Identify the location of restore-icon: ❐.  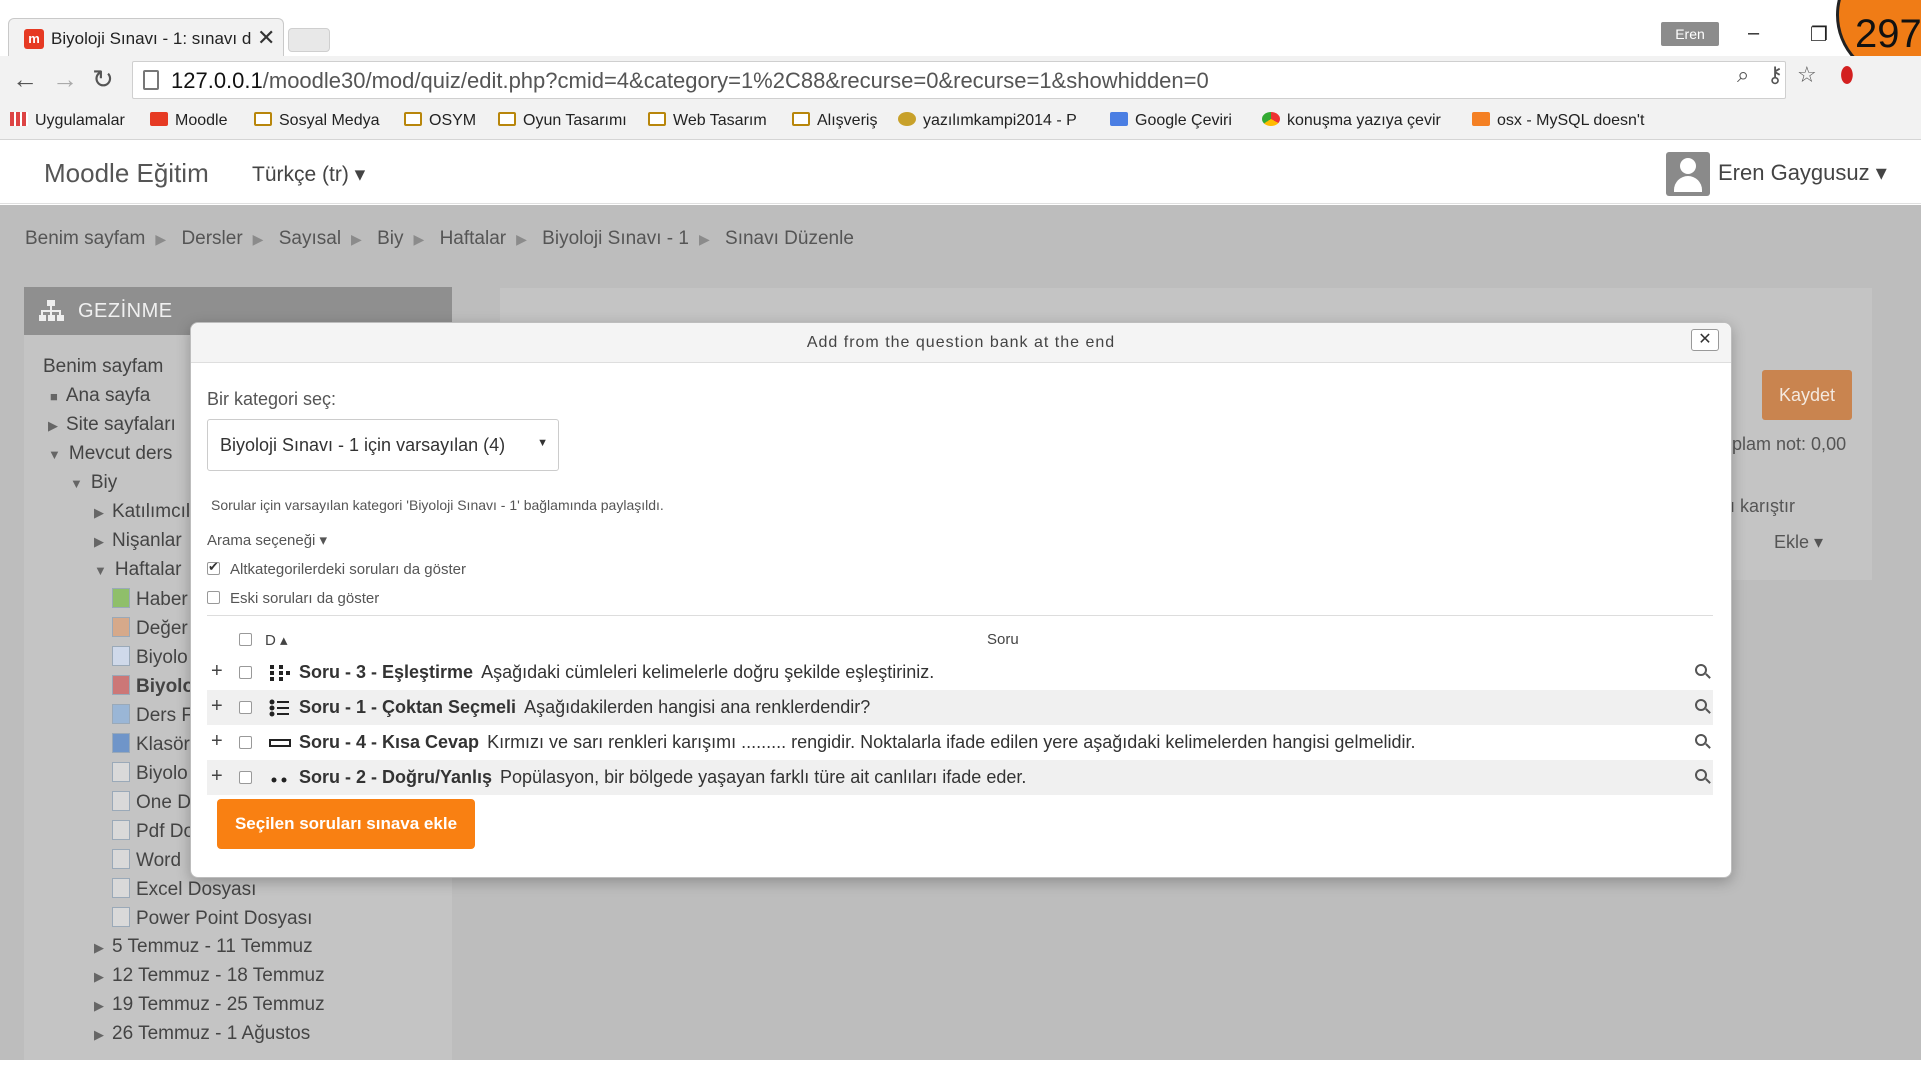
(1819, 34).